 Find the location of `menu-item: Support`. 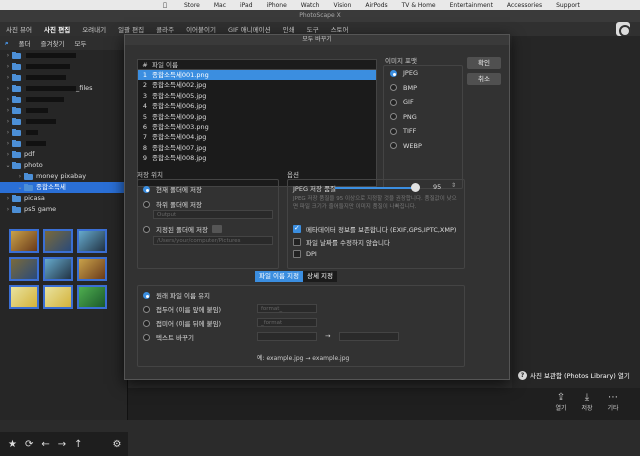

menu-item: Support is located at coordinates (568, 5).